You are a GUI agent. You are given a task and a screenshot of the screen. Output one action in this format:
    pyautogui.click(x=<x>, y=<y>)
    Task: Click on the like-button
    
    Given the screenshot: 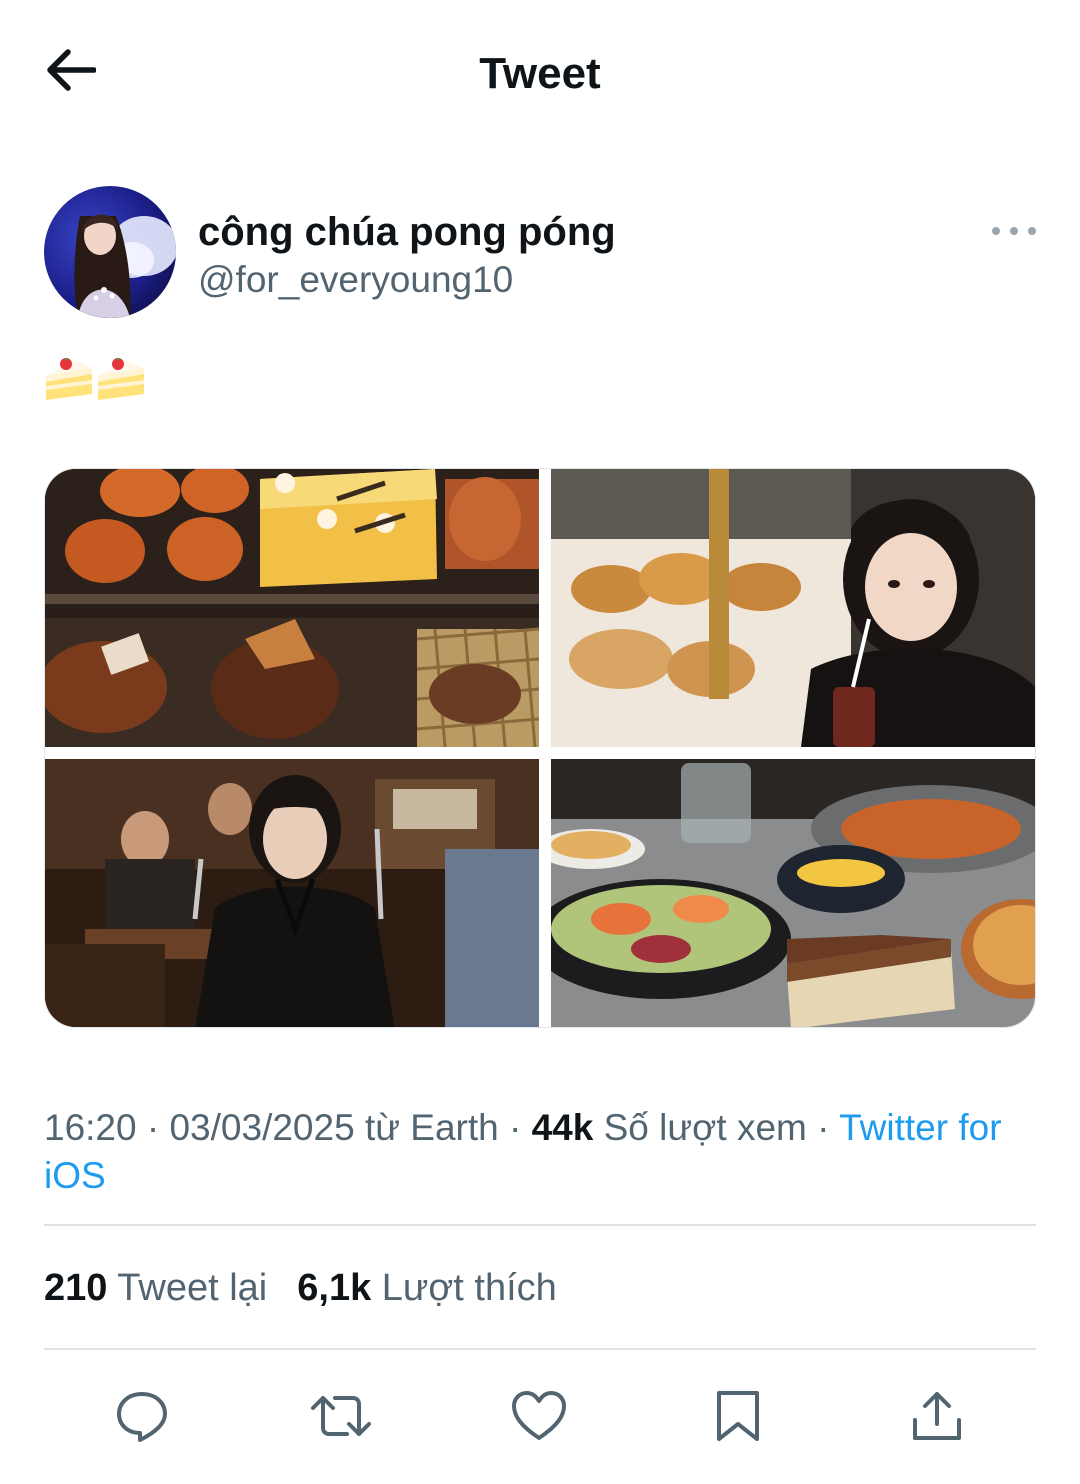 What is the action you would take?
    pyautogui.click(x=539, y=1418)
    